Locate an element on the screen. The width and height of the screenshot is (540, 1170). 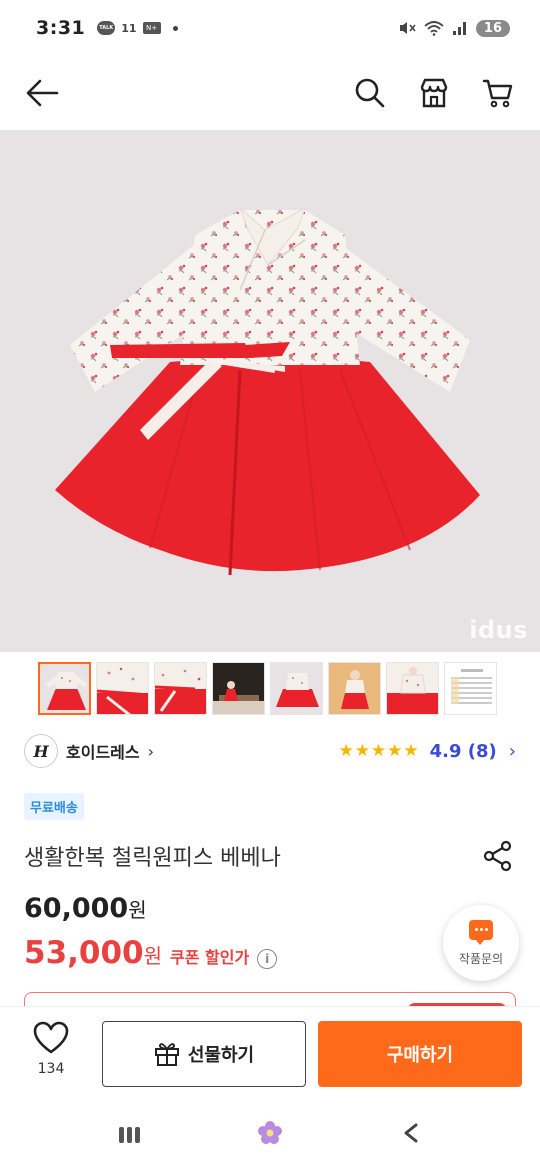
top-nav is located at coordinates (270, 93).